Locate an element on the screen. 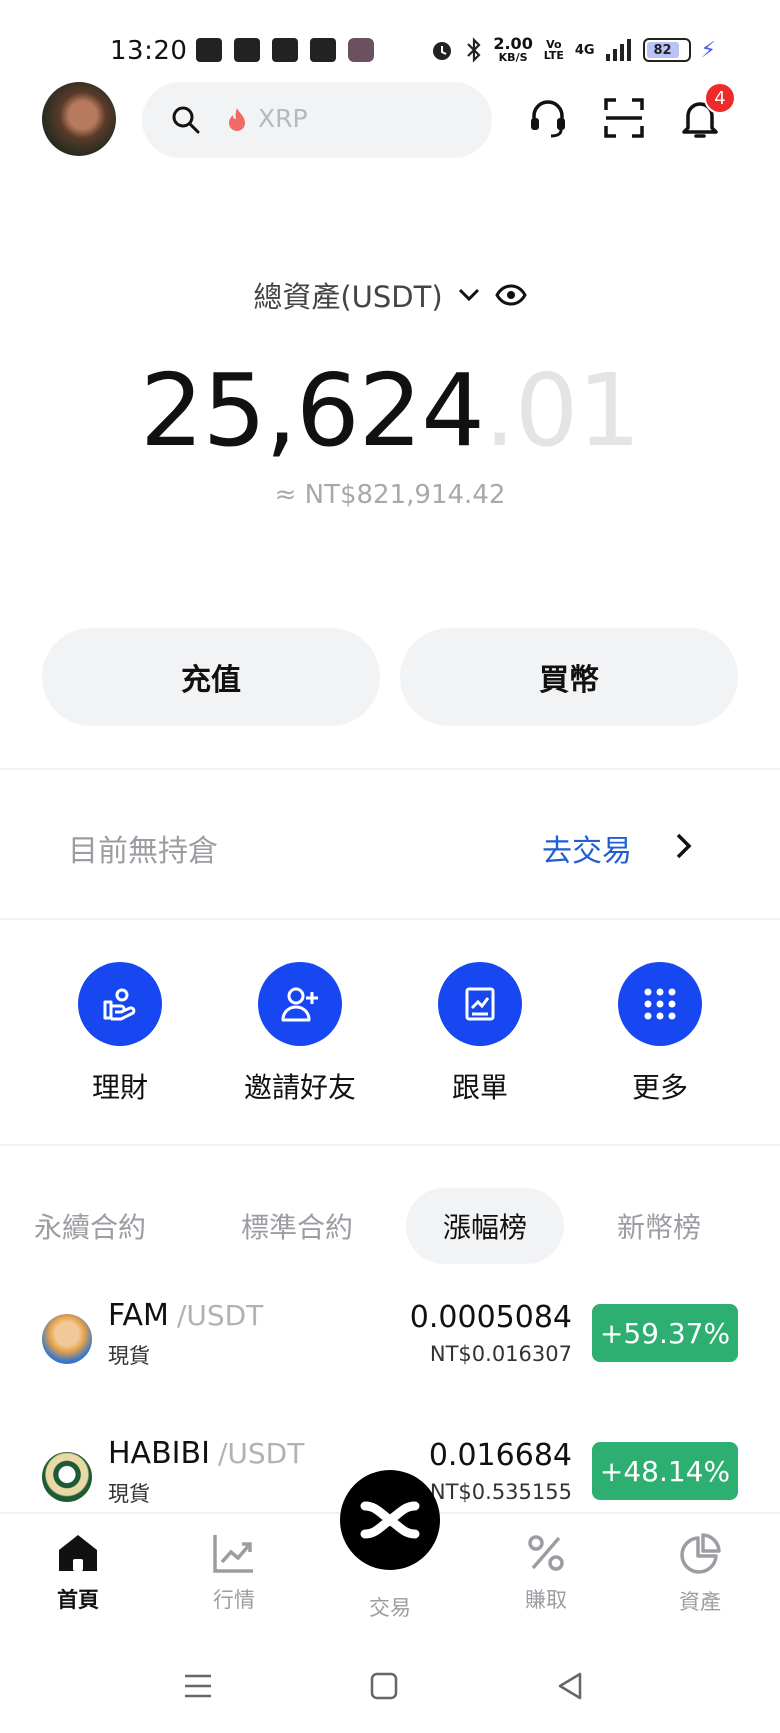  charging-icon: ⚡ is located at coordinates (708, 50).